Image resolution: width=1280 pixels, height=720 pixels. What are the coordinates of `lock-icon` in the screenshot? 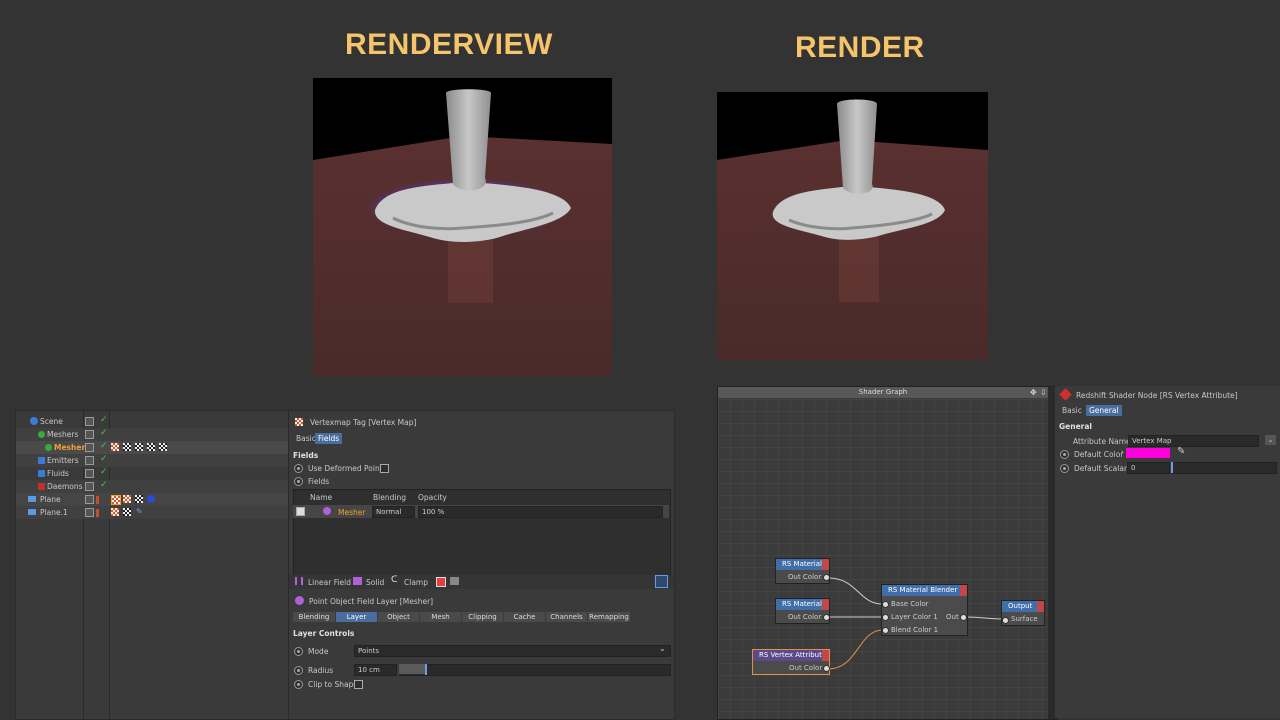 It's located at (661, 581).